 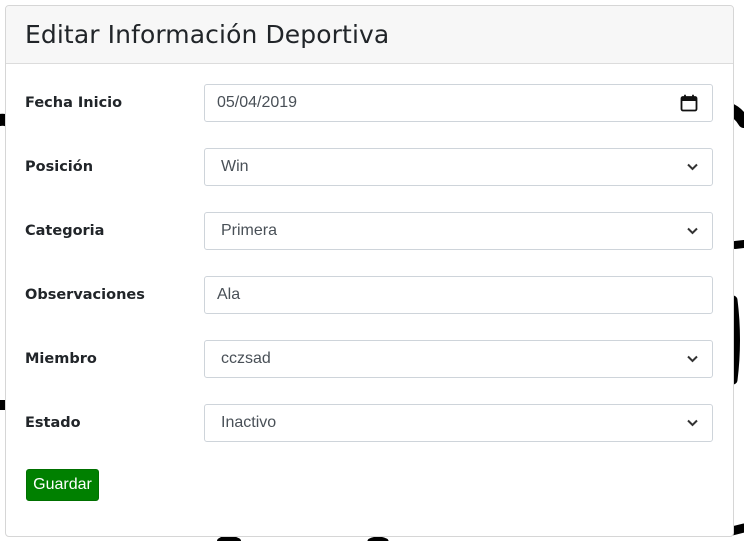 I want to click on calendar-icon, so click(x=689, y=103).